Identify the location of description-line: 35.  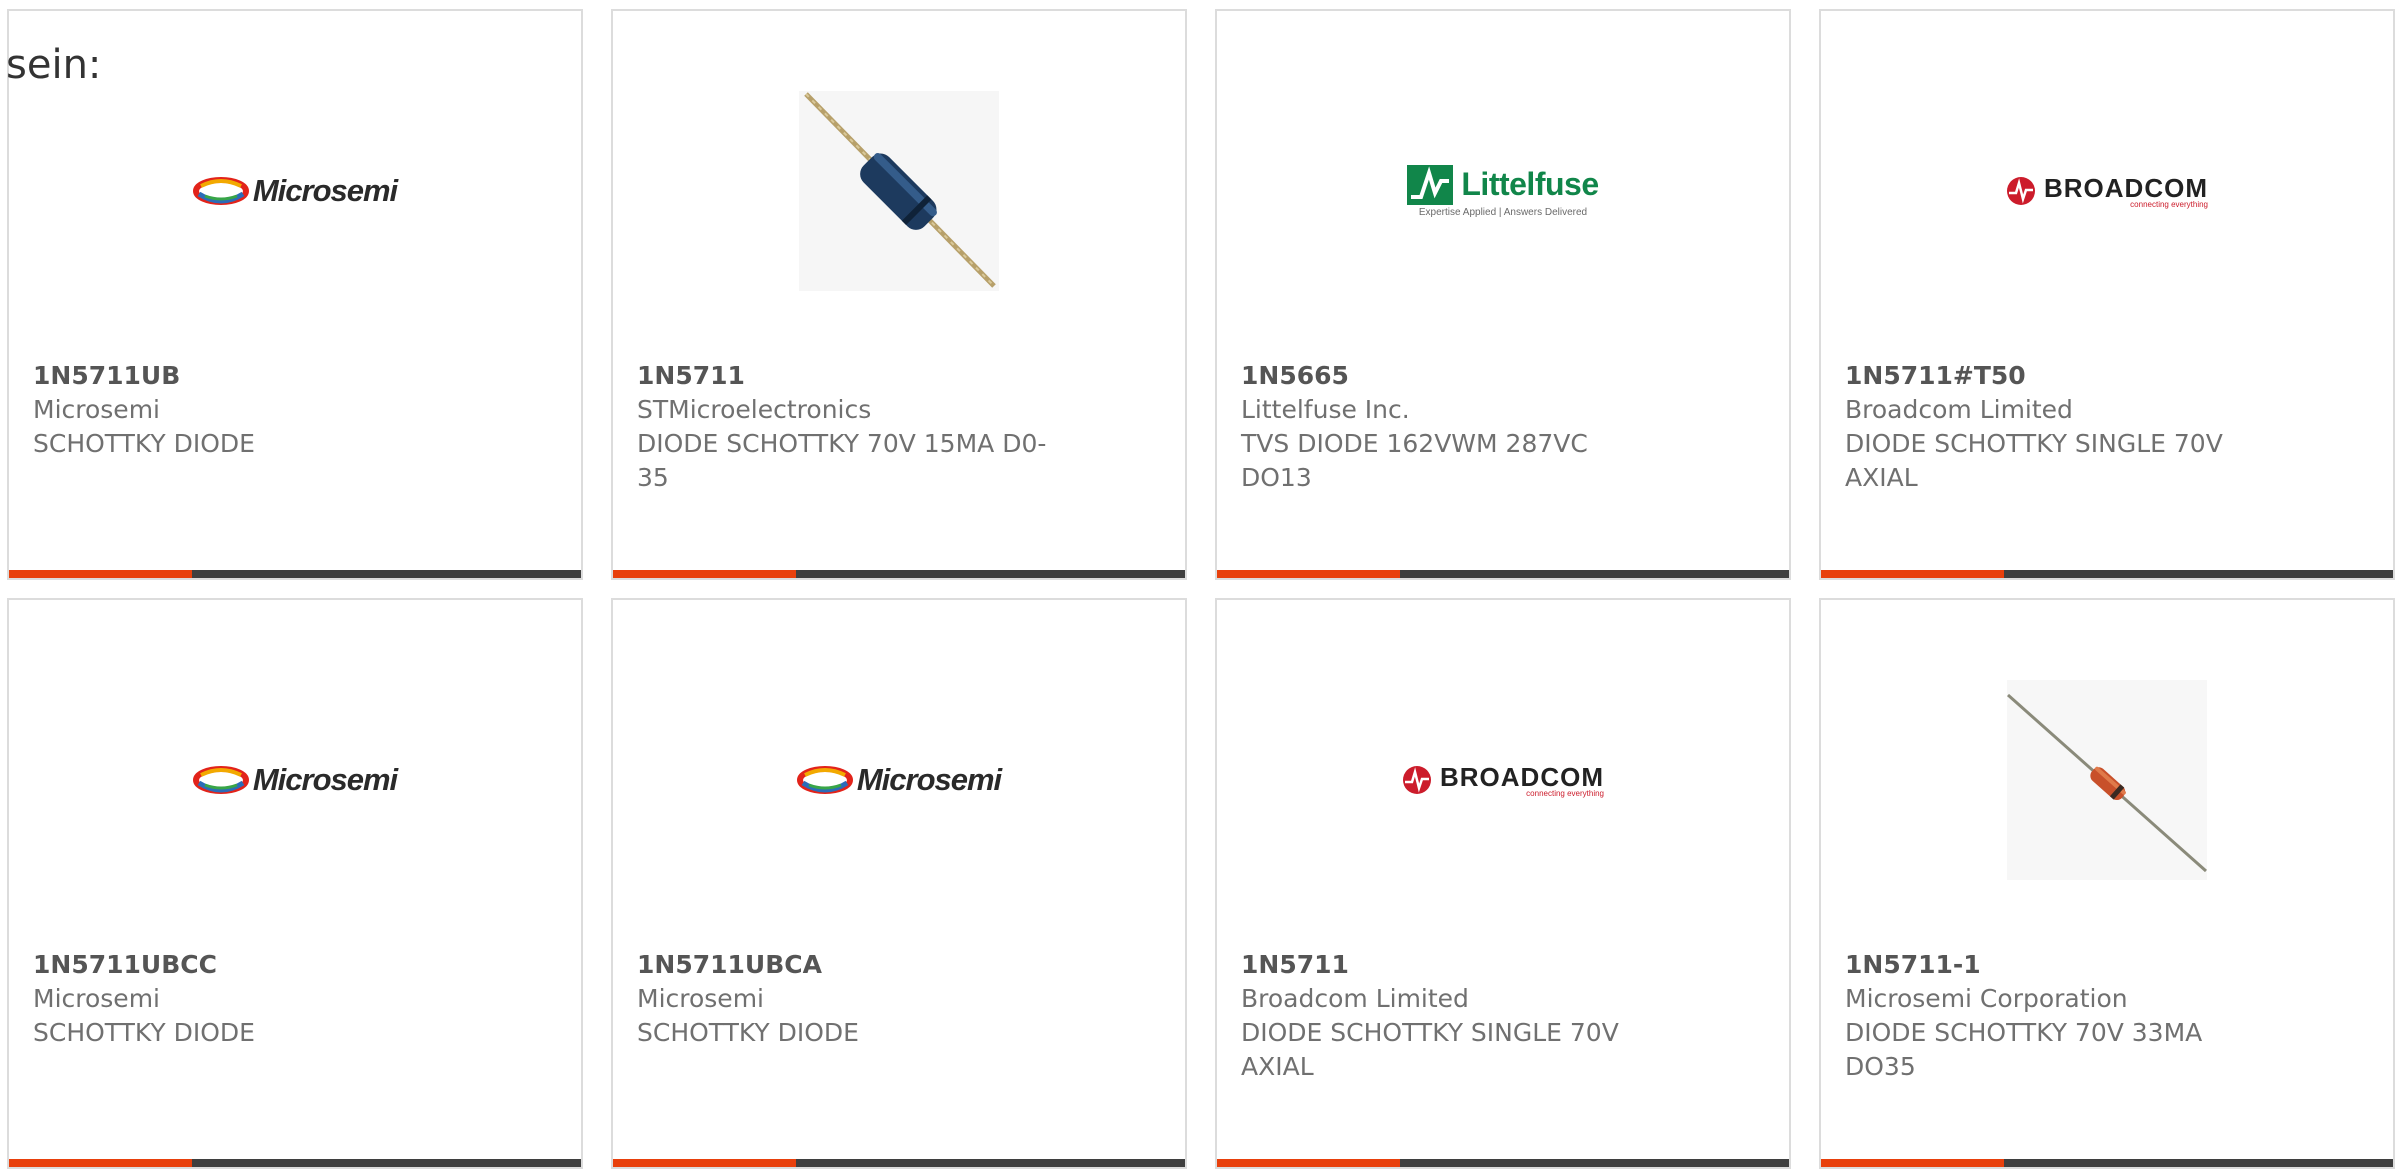
(653, 477).